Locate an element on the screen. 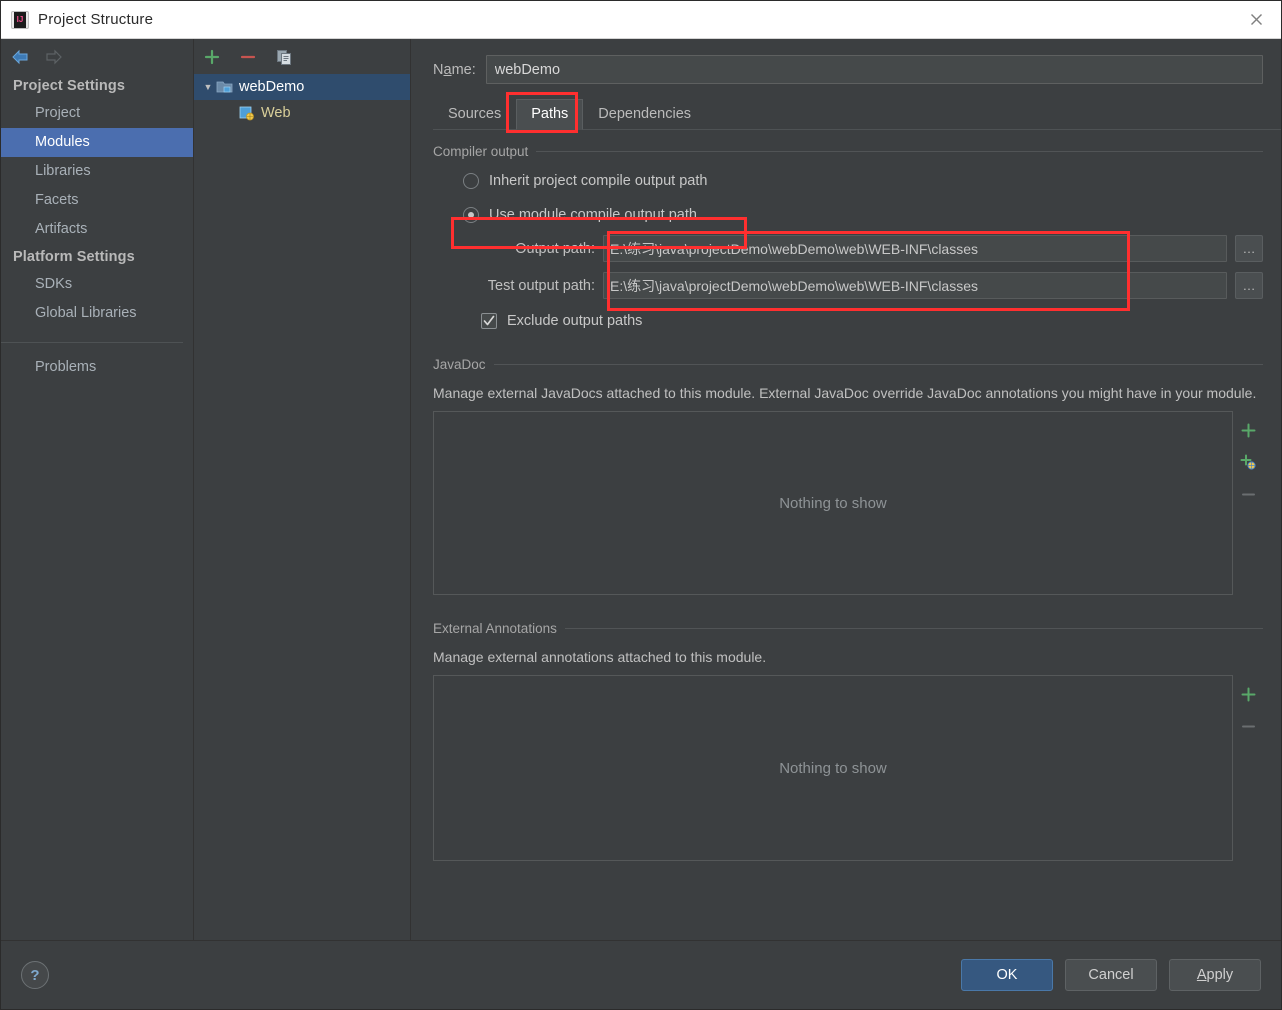 The image size is (1282, 1010). ok-button: OK is located at coordinates (1007, 975).